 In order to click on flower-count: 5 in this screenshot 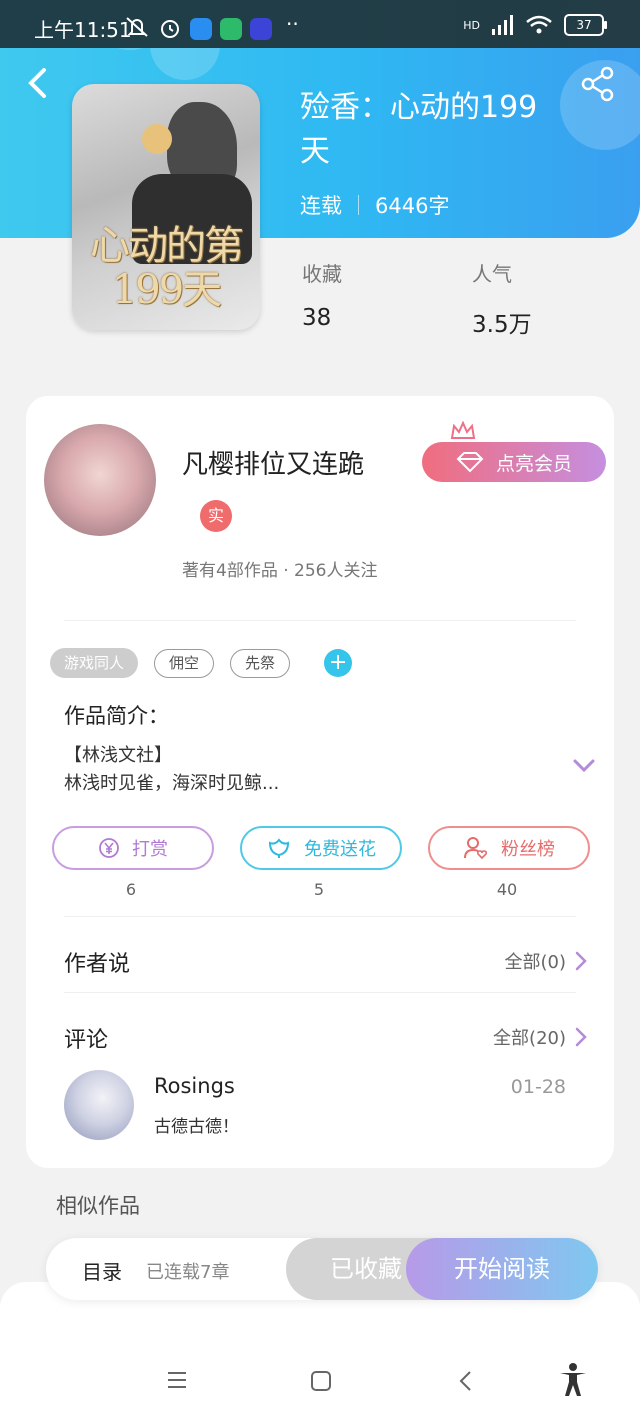, I will do `click(319, 889)`.